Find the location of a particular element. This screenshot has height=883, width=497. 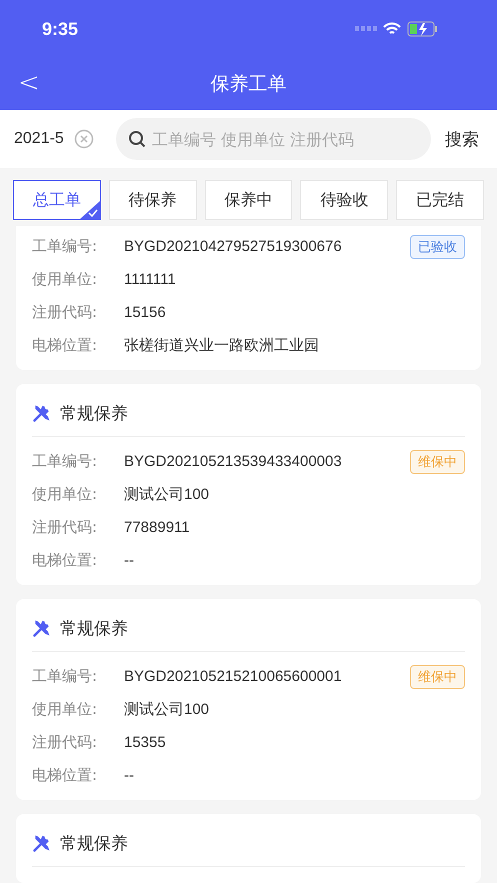

field-value: BYGD202105215210065600001 is located at coordinates (233, 676).